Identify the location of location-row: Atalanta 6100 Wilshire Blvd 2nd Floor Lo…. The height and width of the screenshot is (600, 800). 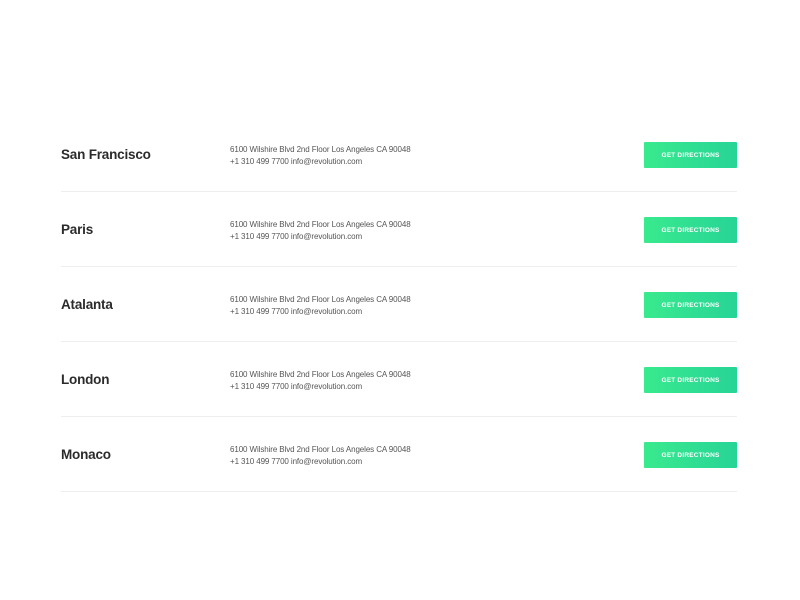
(399, 304).